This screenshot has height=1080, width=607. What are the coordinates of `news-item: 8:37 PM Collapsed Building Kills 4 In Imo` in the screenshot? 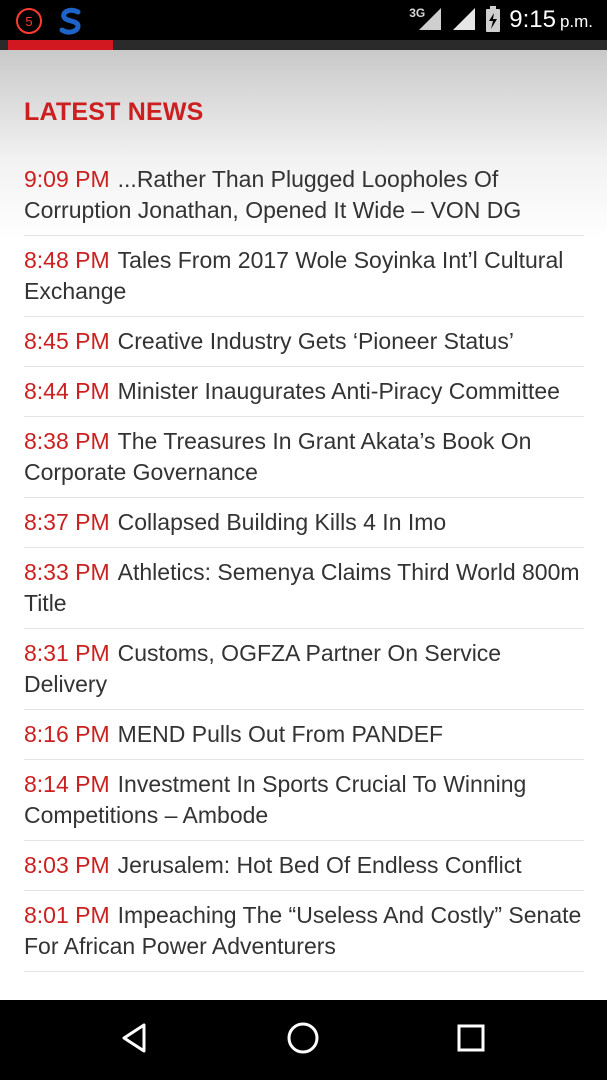 It's located at (304, 523).